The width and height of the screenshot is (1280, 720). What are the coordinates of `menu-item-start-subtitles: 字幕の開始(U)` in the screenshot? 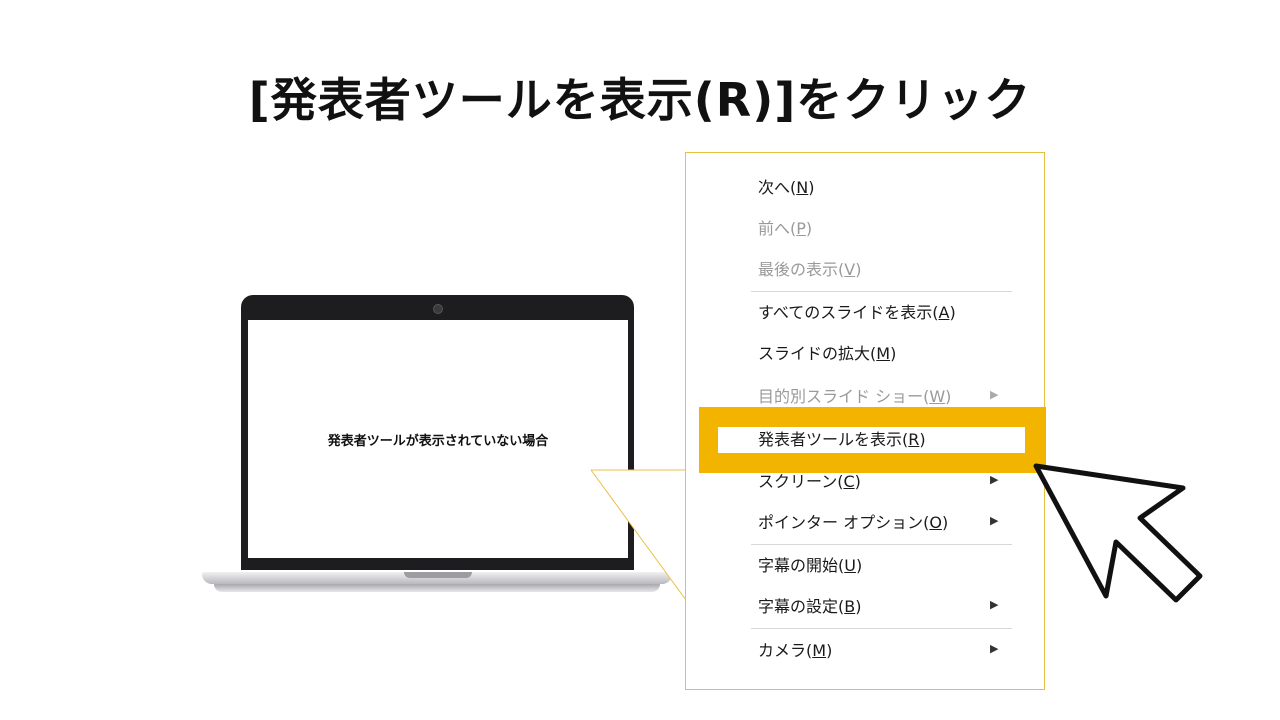 It's located at (898, 566).